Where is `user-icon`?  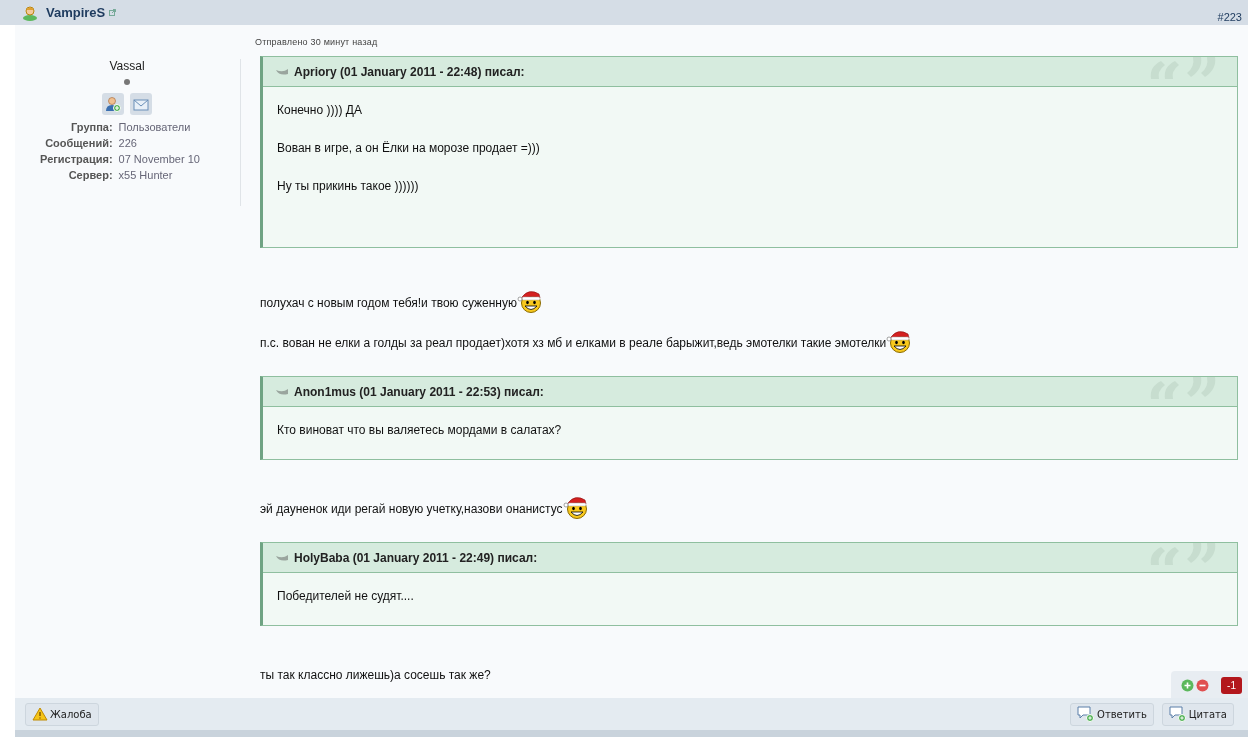 user-icon is located at coordinates (30, 12).